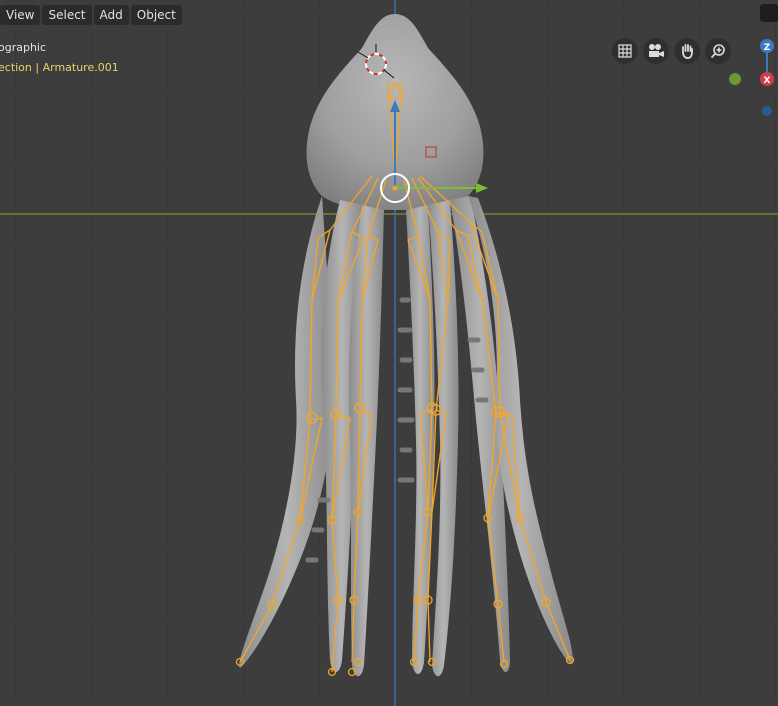 This screenshot has height=706, width=778. Describe the element at coordinates (687, 51) in the screenshot. I see `hand-icon` at that location.